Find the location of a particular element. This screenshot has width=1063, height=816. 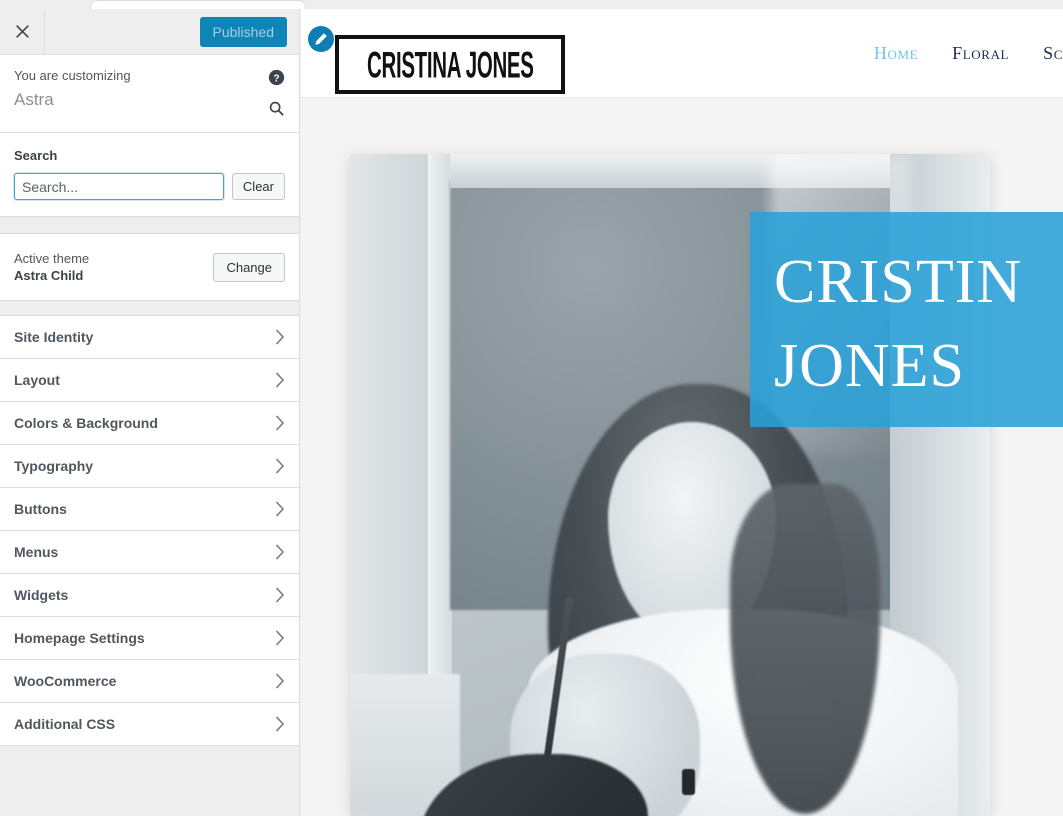

customize-info-panel: You are customizing Astra ? is located at coordinates (149, 94).